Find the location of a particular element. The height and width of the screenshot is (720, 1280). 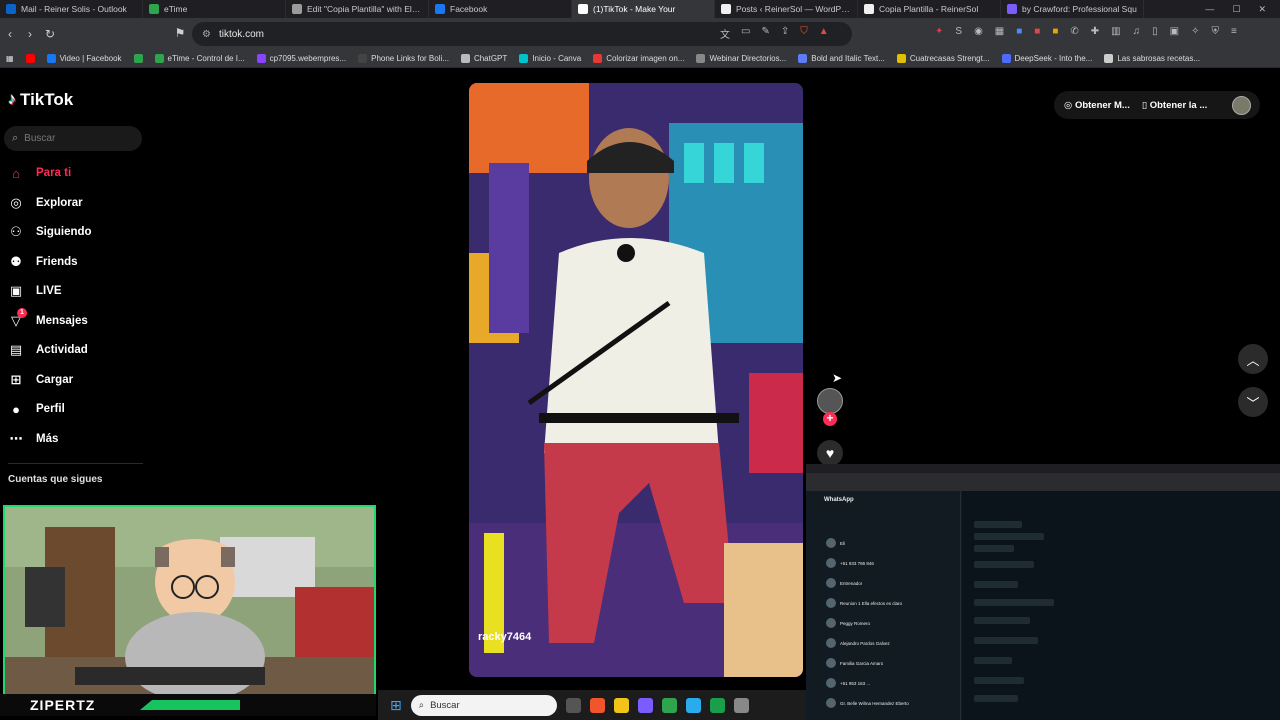

brave-shield-icon: ⛉ is located at coordinates (804, 33).